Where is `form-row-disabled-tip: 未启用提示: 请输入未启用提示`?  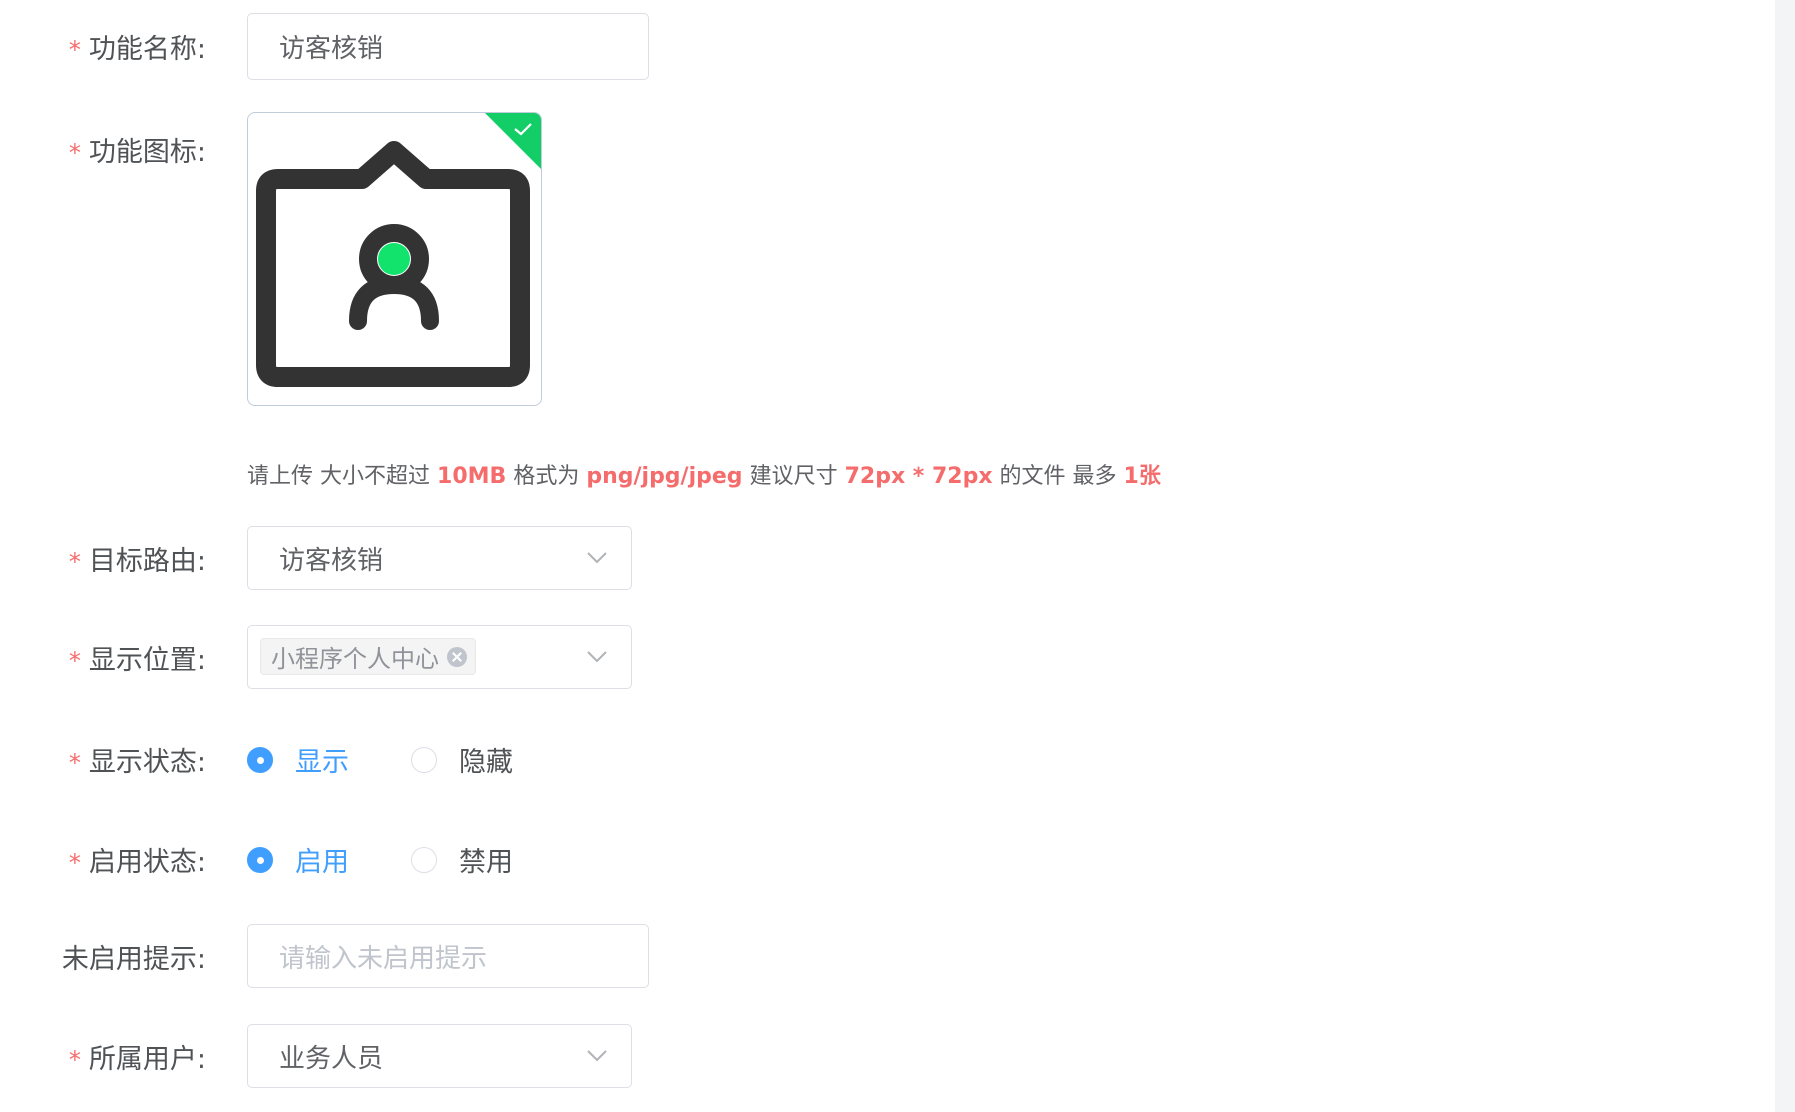
form-row-disabled-tip: 未启用提示: 请输入未启用提示 is located at coordinates (350, 956).